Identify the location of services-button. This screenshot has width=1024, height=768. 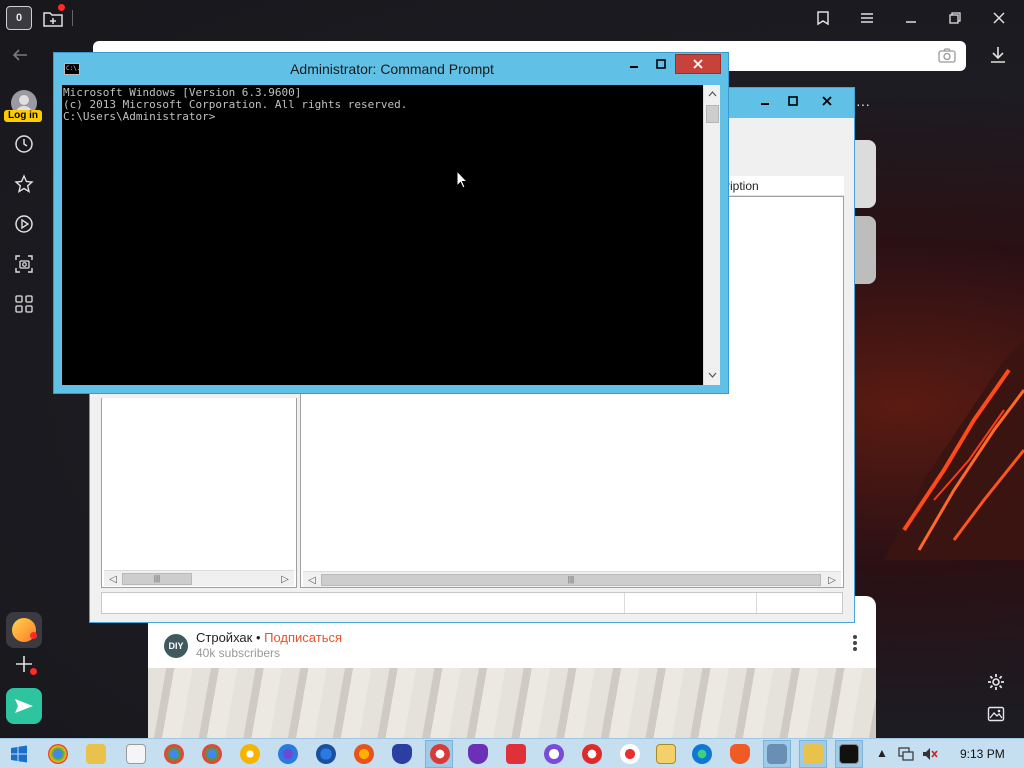
(24, 304).